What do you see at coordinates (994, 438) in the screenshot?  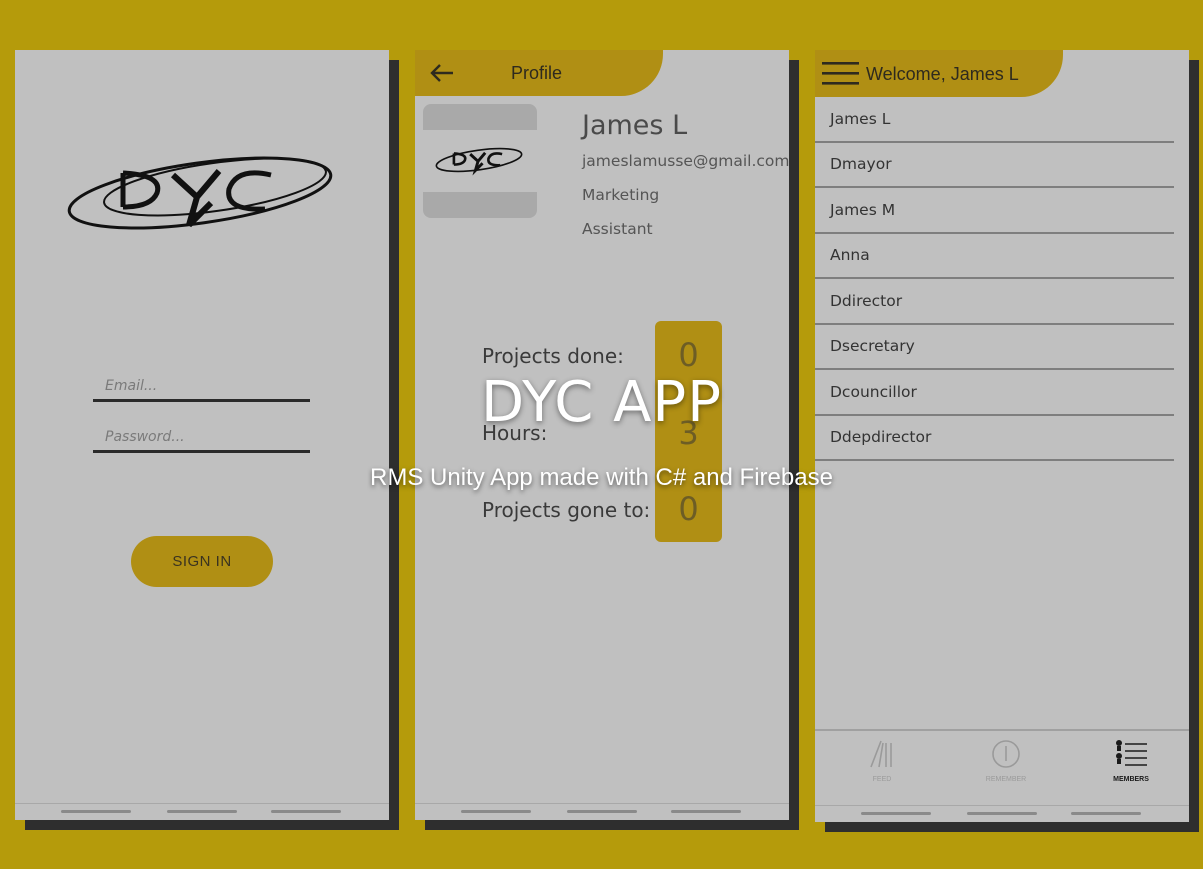 I see `member-list-item: Ddepdirector` at bounding box center [994, 438].